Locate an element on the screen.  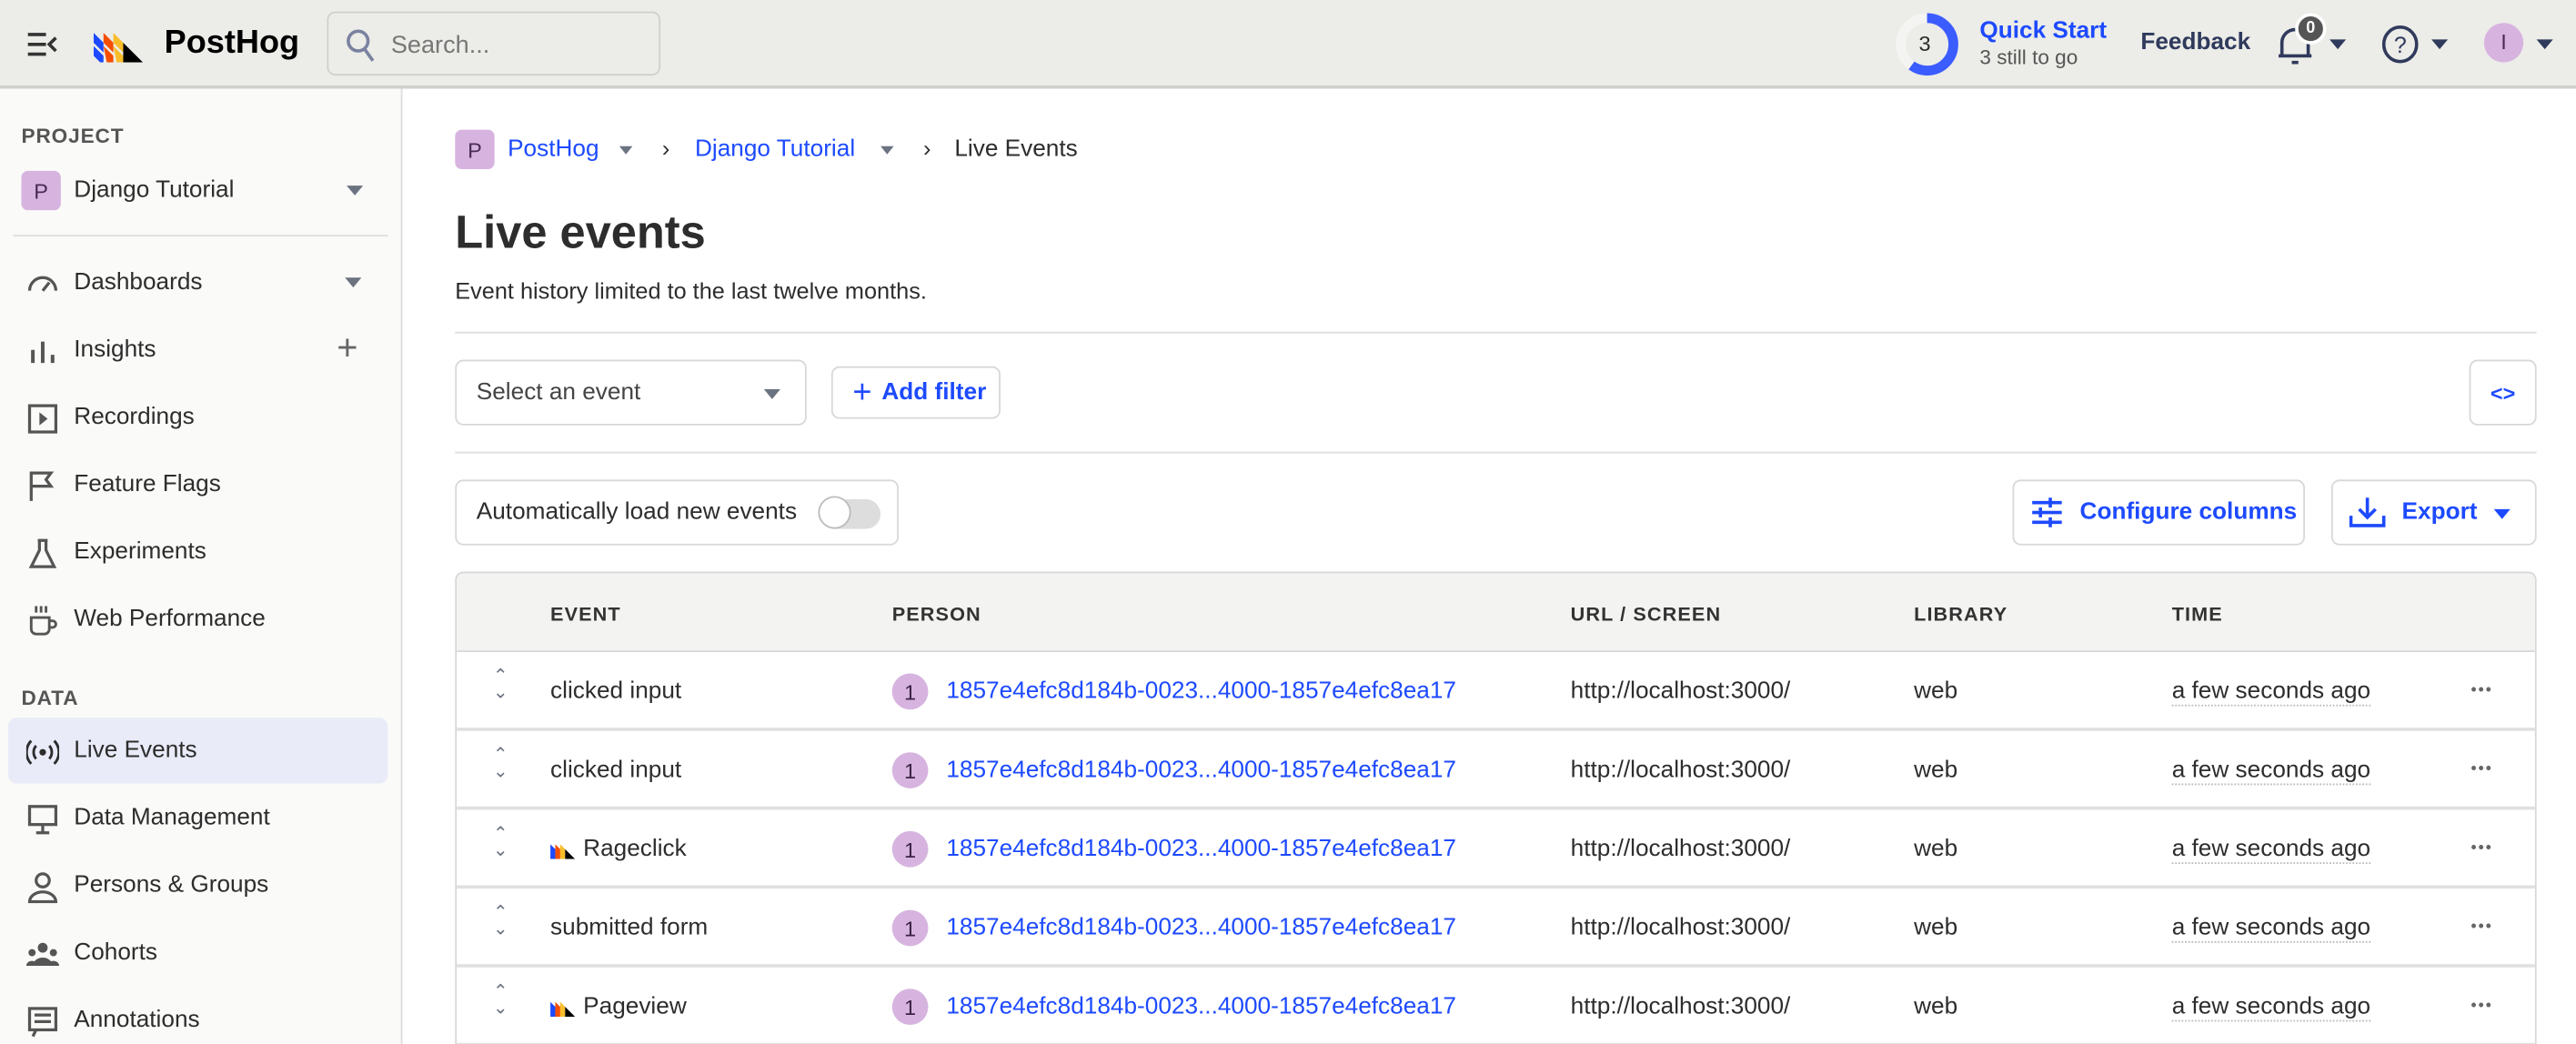
column-header-event: EVENT is located at coordinates (585, 614).